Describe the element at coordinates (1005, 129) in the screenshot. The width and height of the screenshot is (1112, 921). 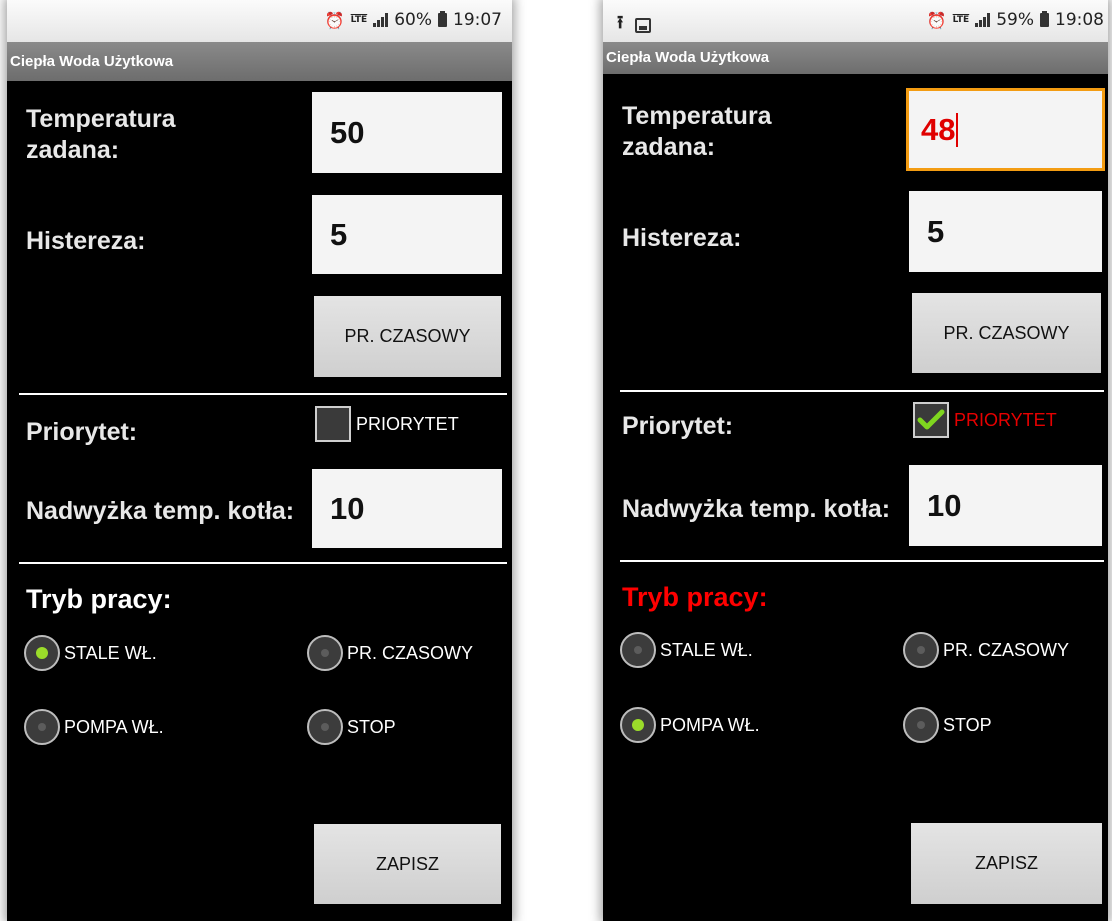
I see `temperature-input: 48` at that location.